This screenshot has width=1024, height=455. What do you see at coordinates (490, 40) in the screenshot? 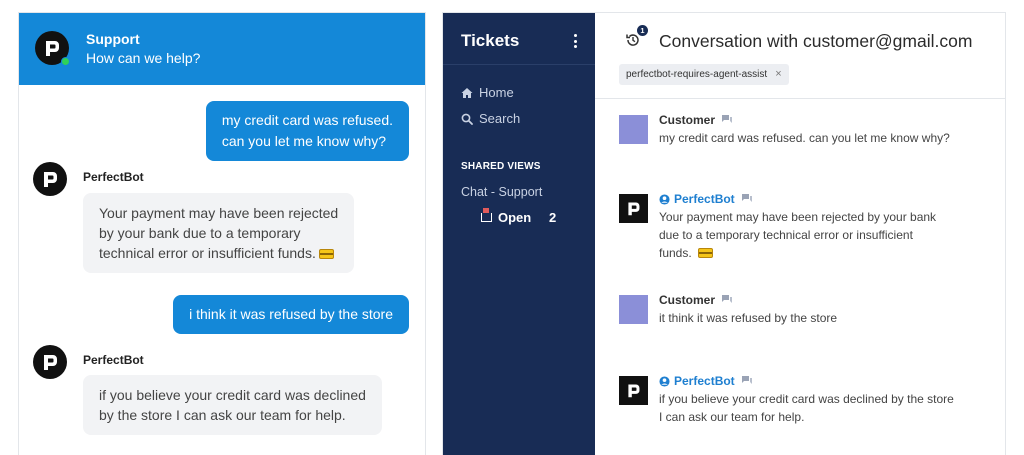
I see `sidebar-title: Tickets` at bounding box center [490, 40].